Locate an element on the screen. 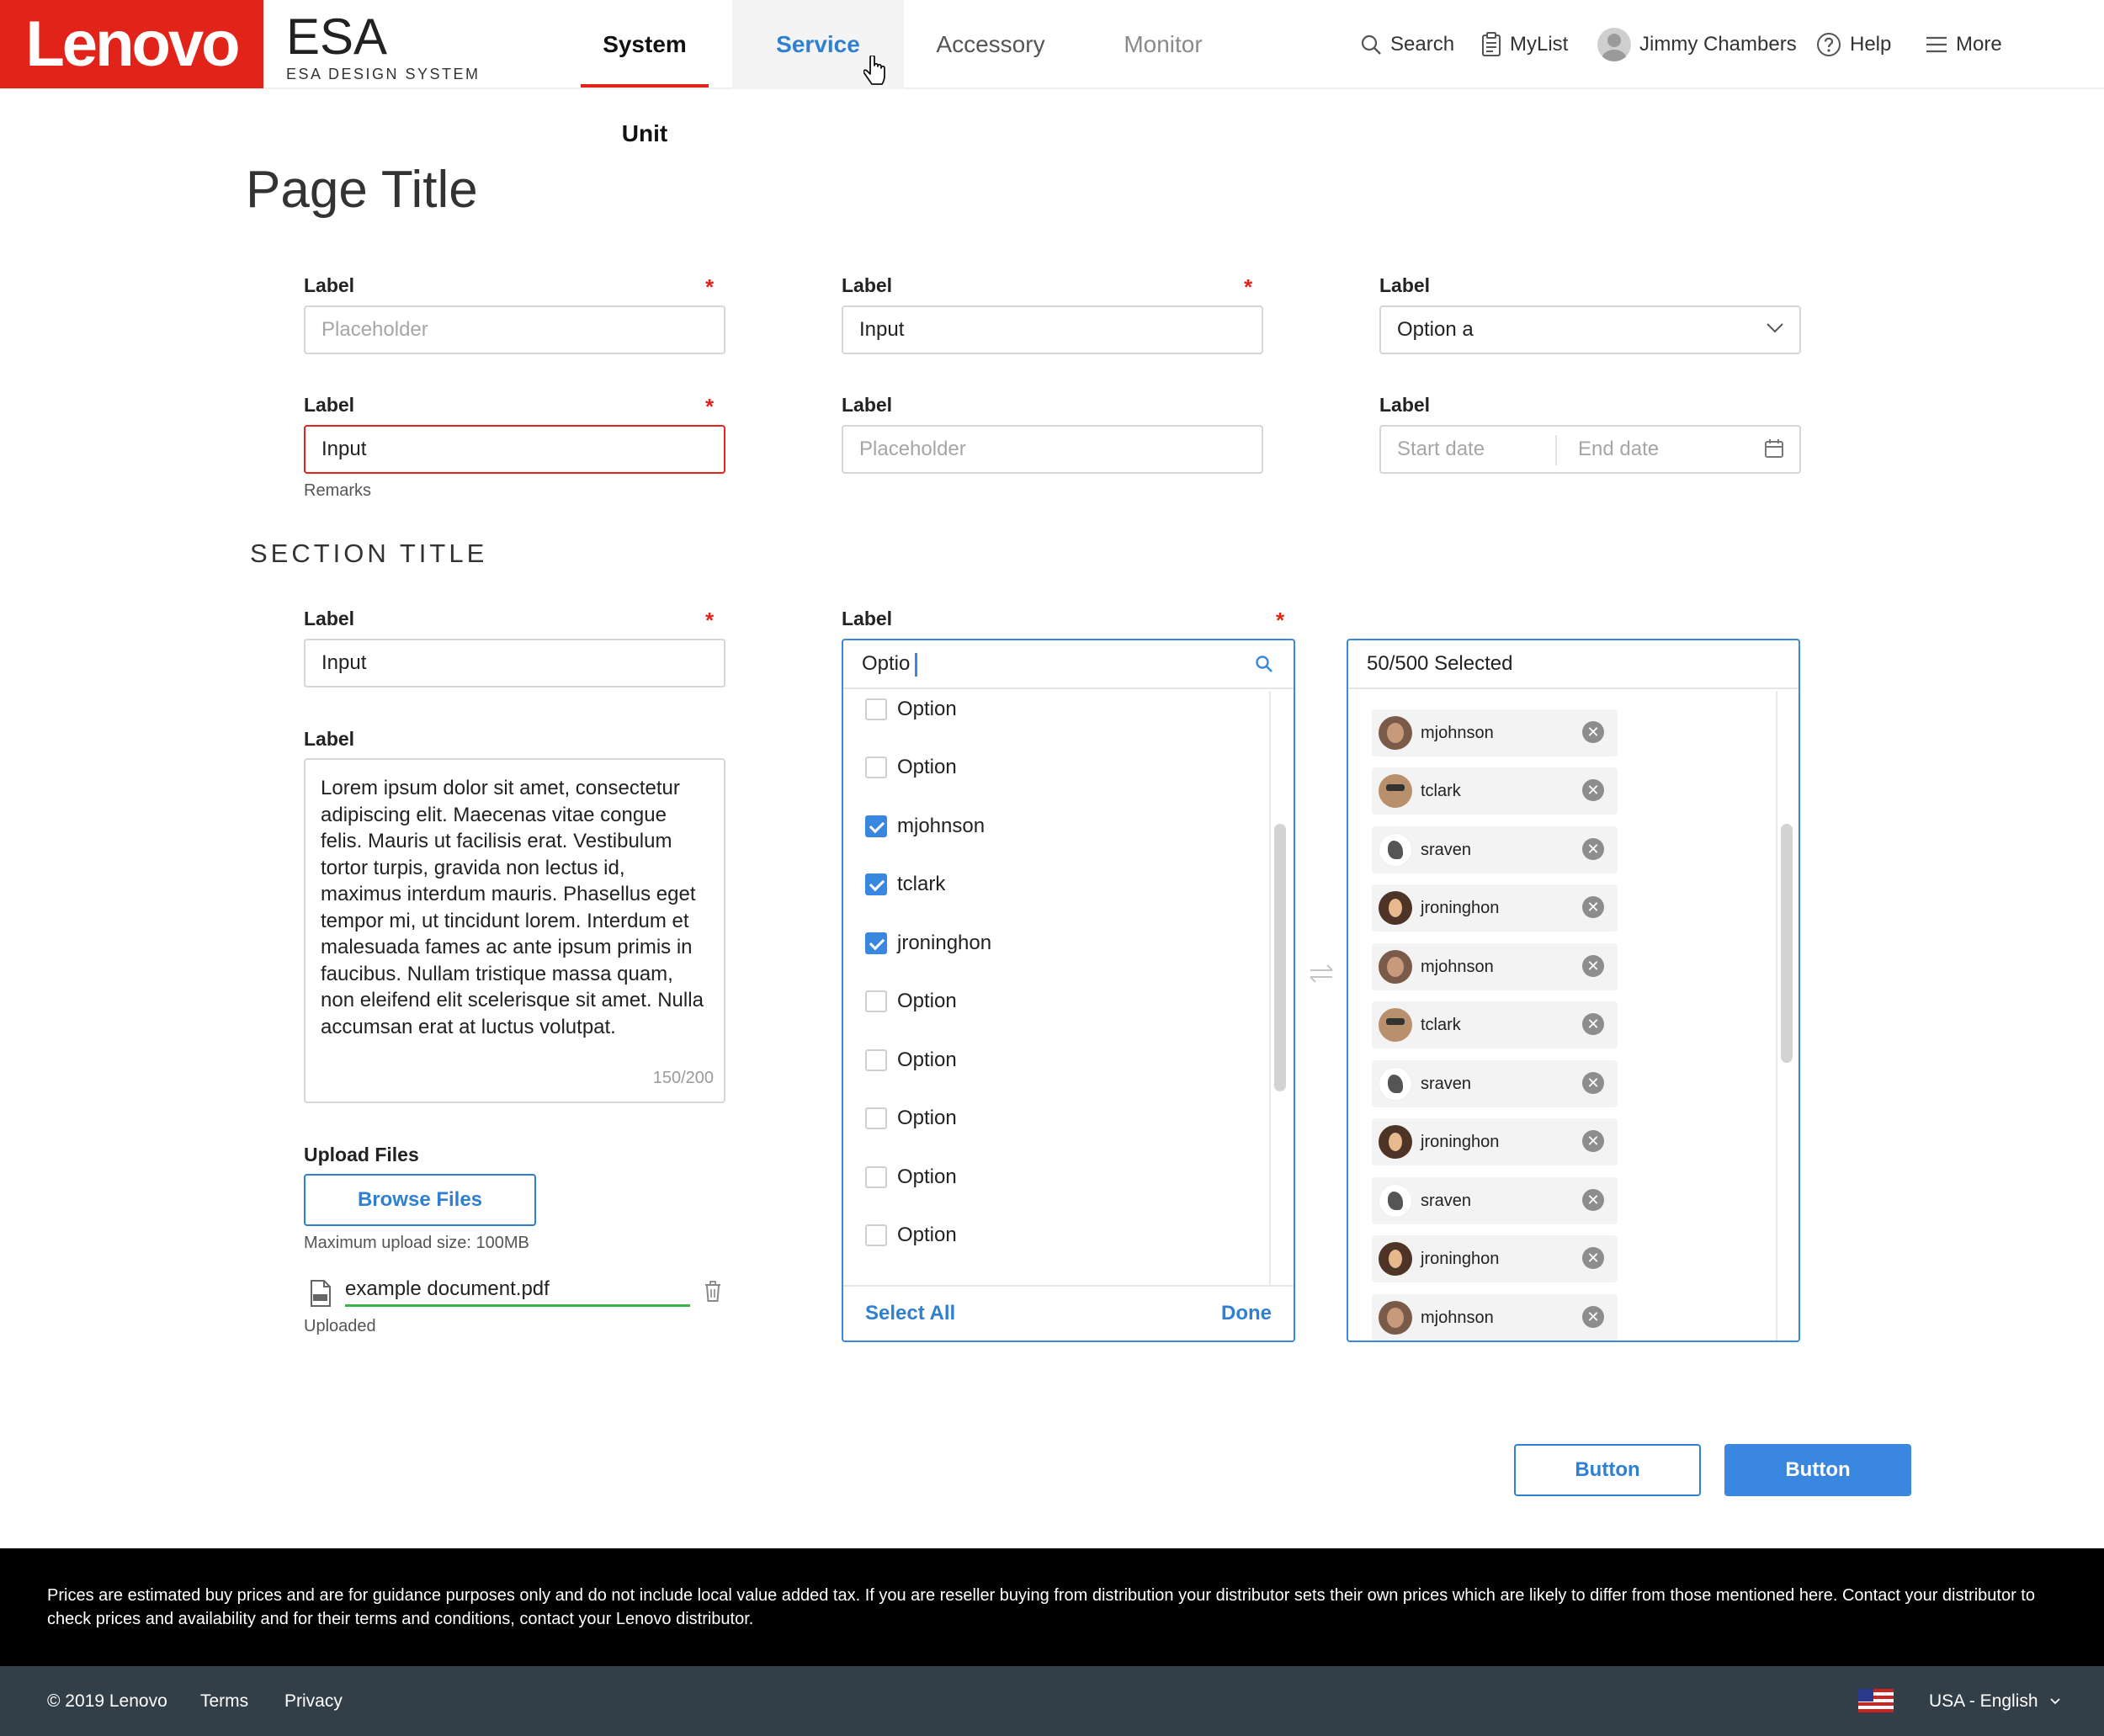 The image size is (2104, 1736). upload-progress-bar is located at coordinates (517, 1305).